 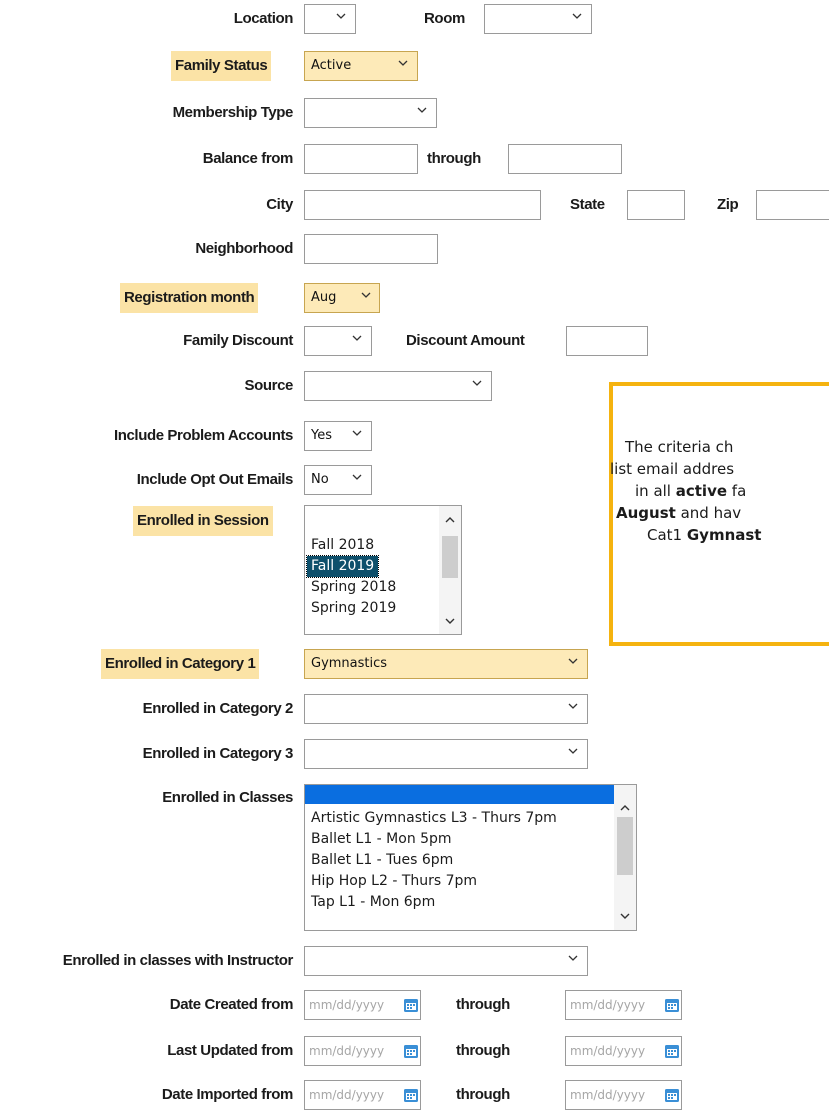 I want to click on list-item: Fall 2018, so click(x=342, y=545).